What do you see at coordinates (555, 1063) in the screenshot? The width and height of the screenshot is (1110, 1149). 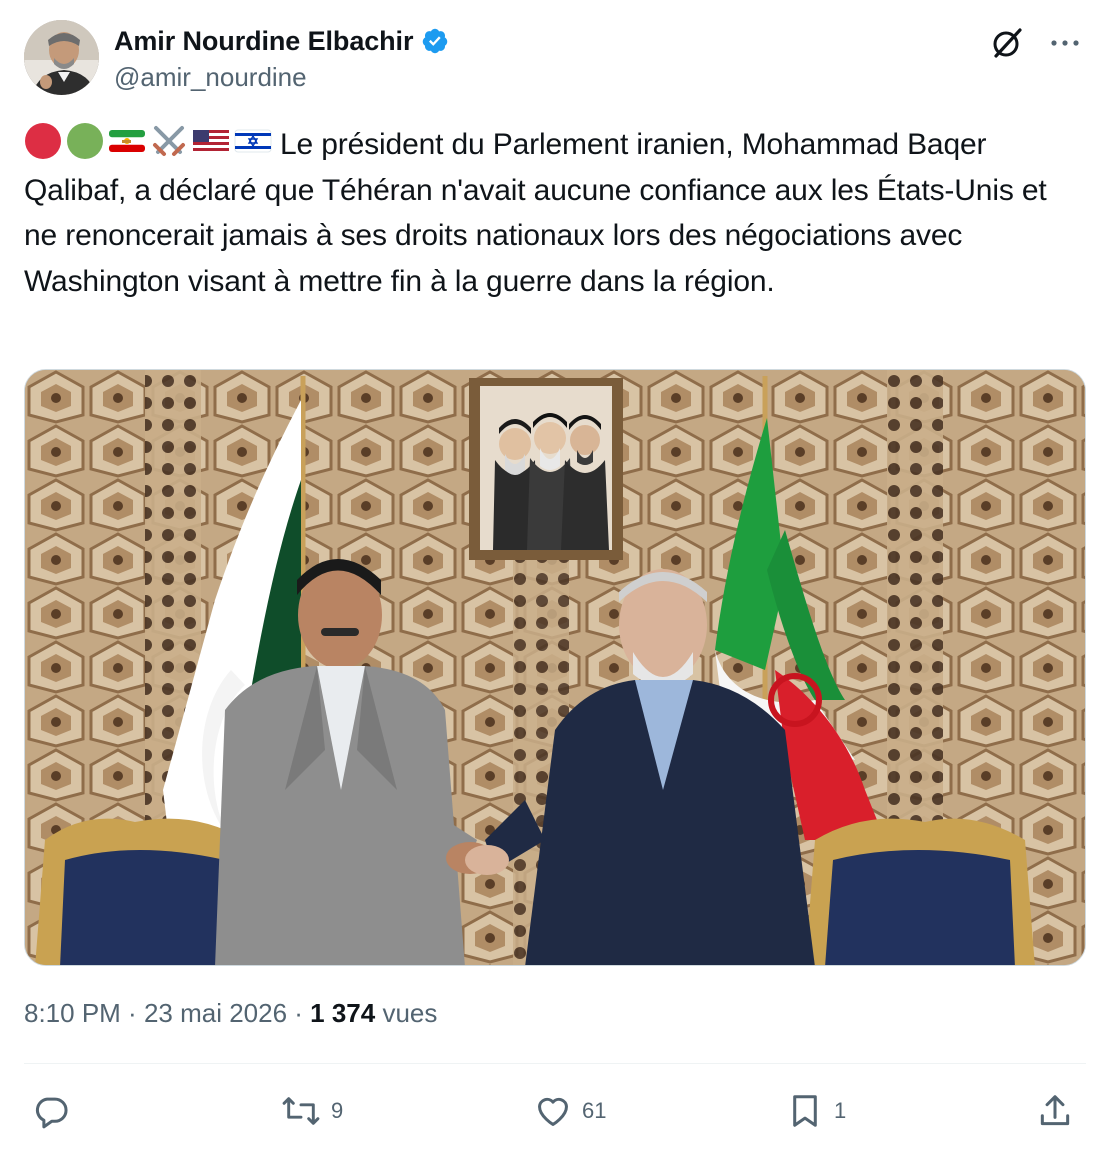 I see `divider` at bounding box center [555, 1063].